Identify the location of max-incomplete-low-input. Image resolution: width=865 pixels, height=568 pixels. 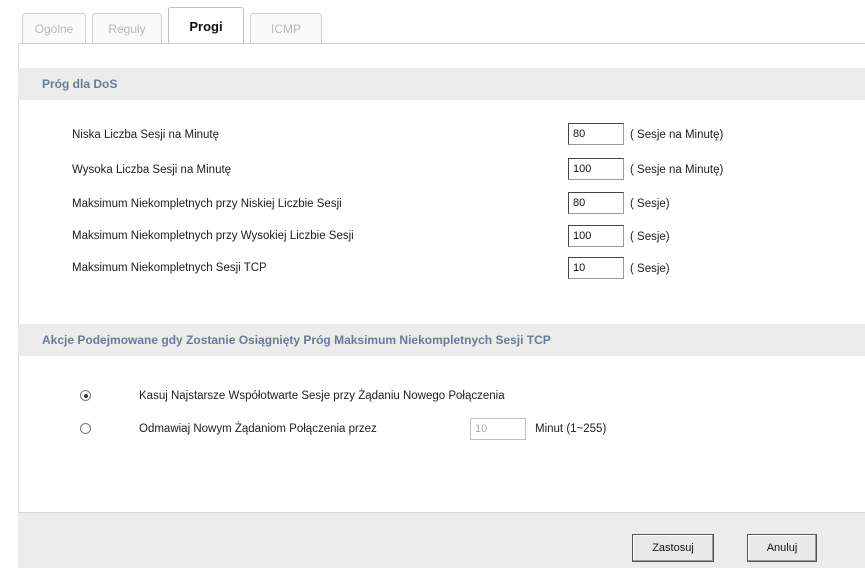
(596, 203).